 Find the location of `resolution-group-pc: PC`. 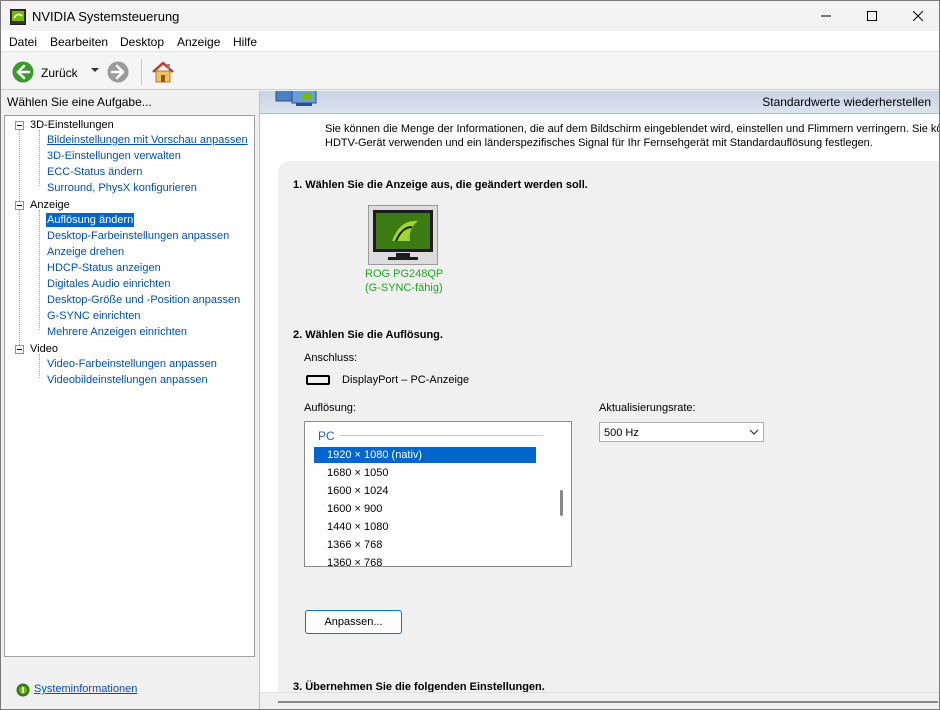

resolution-group-pc: PC is located at coordinates (326, 436).